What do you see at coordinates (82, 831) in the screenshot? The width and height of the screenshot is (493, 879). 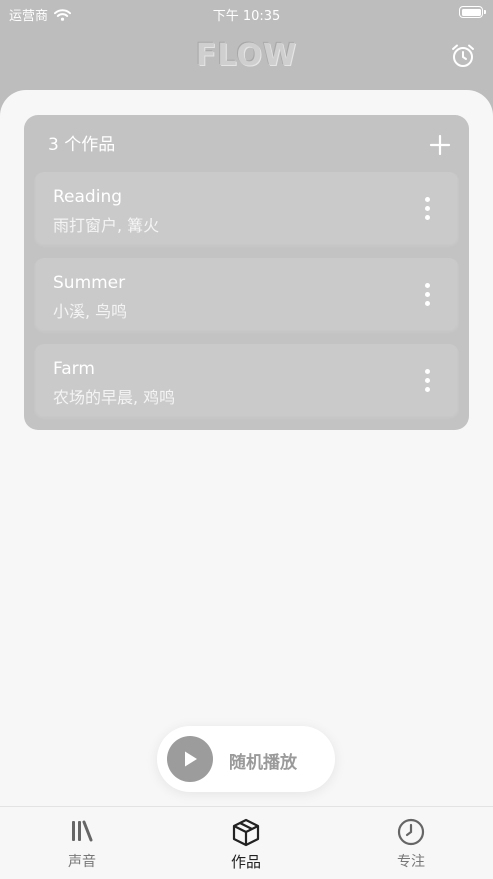 I see `library-icon` at bounding box center [82, 831].